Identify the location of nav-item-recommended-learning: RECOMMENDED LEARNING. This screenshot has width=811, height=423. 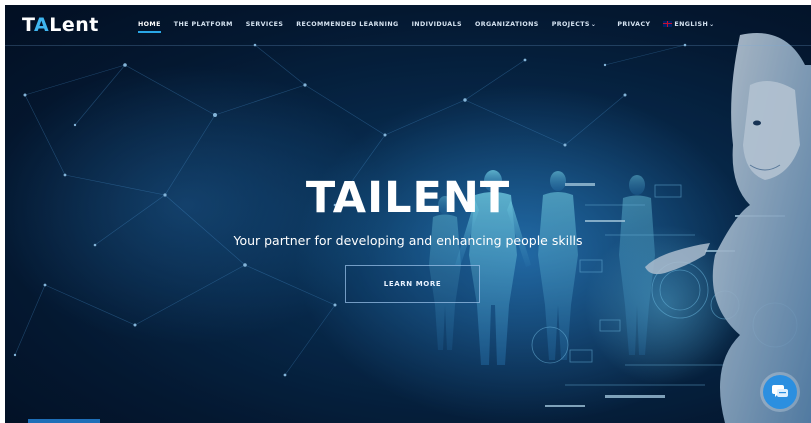
(347, 24).